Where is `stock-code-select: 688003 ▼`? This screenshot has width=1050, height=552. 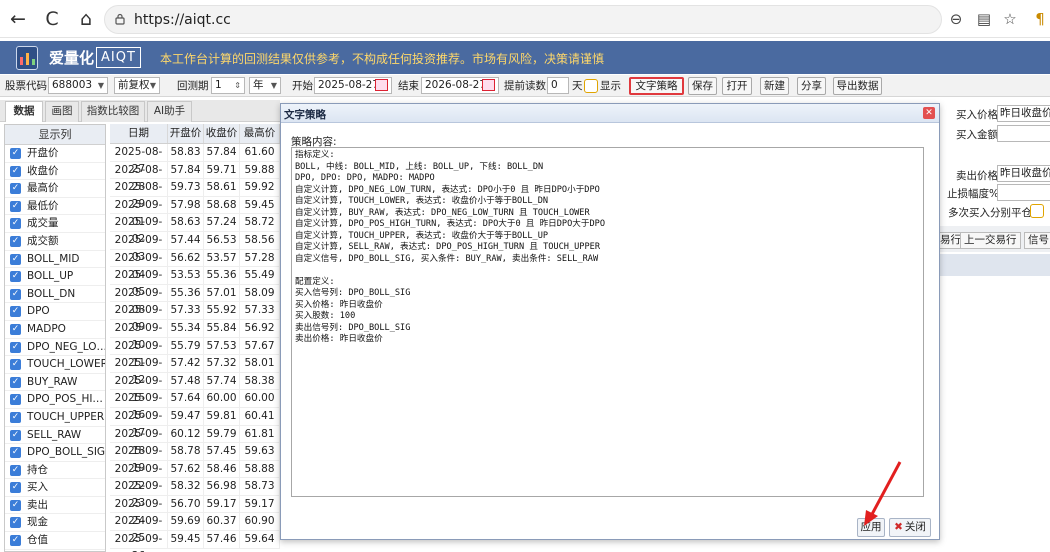 stock-code-select: 688003 ▼ is located at coordinates (78, 85).